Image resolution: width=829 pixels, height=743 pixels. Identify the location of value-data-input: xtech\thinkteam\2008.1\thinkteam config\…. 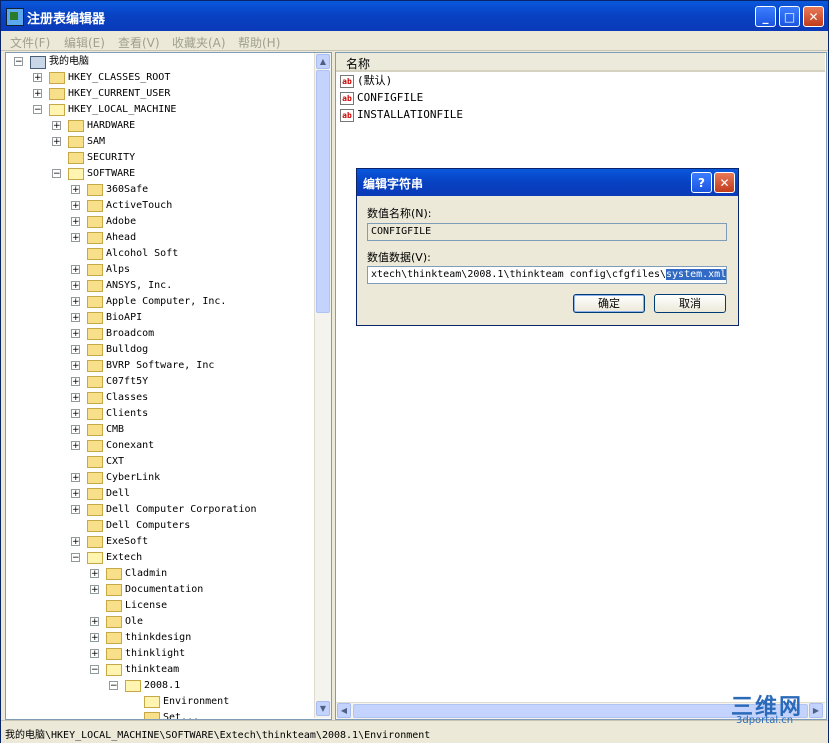
(547, 275).